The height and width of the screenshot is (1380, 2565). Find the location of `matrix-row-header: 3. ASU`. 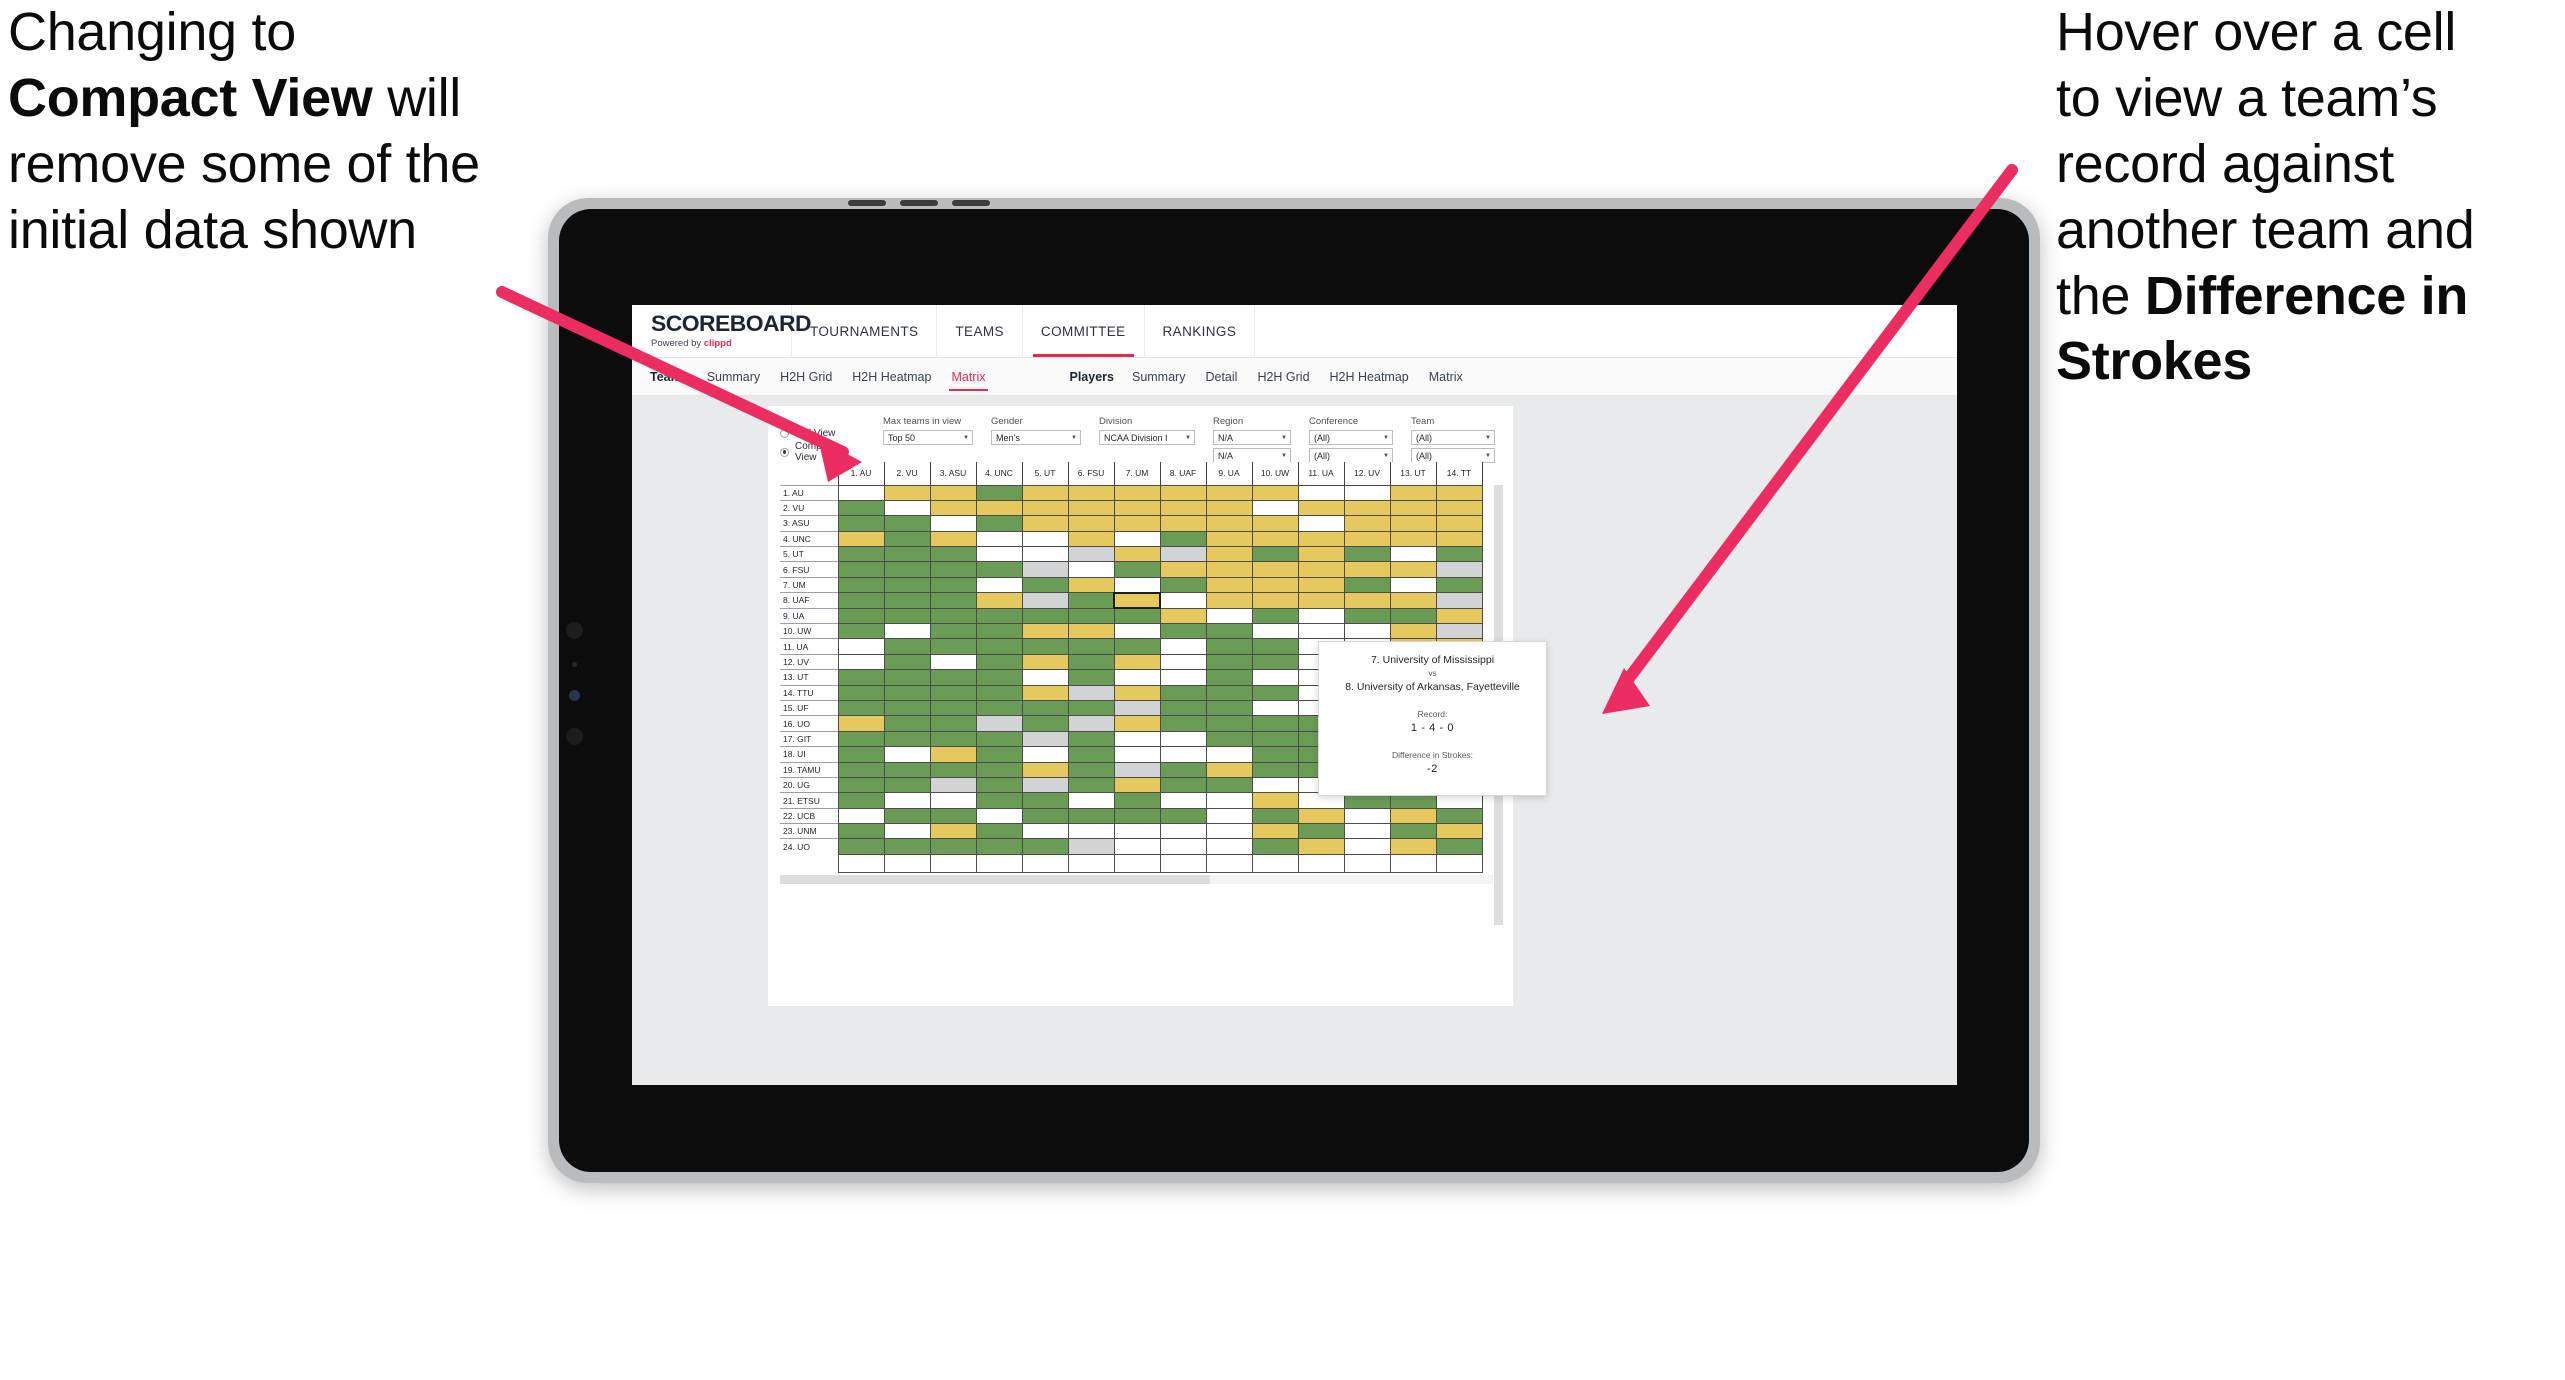

matrix-row-header: 3. ASU is located at coordinates (809, 523).